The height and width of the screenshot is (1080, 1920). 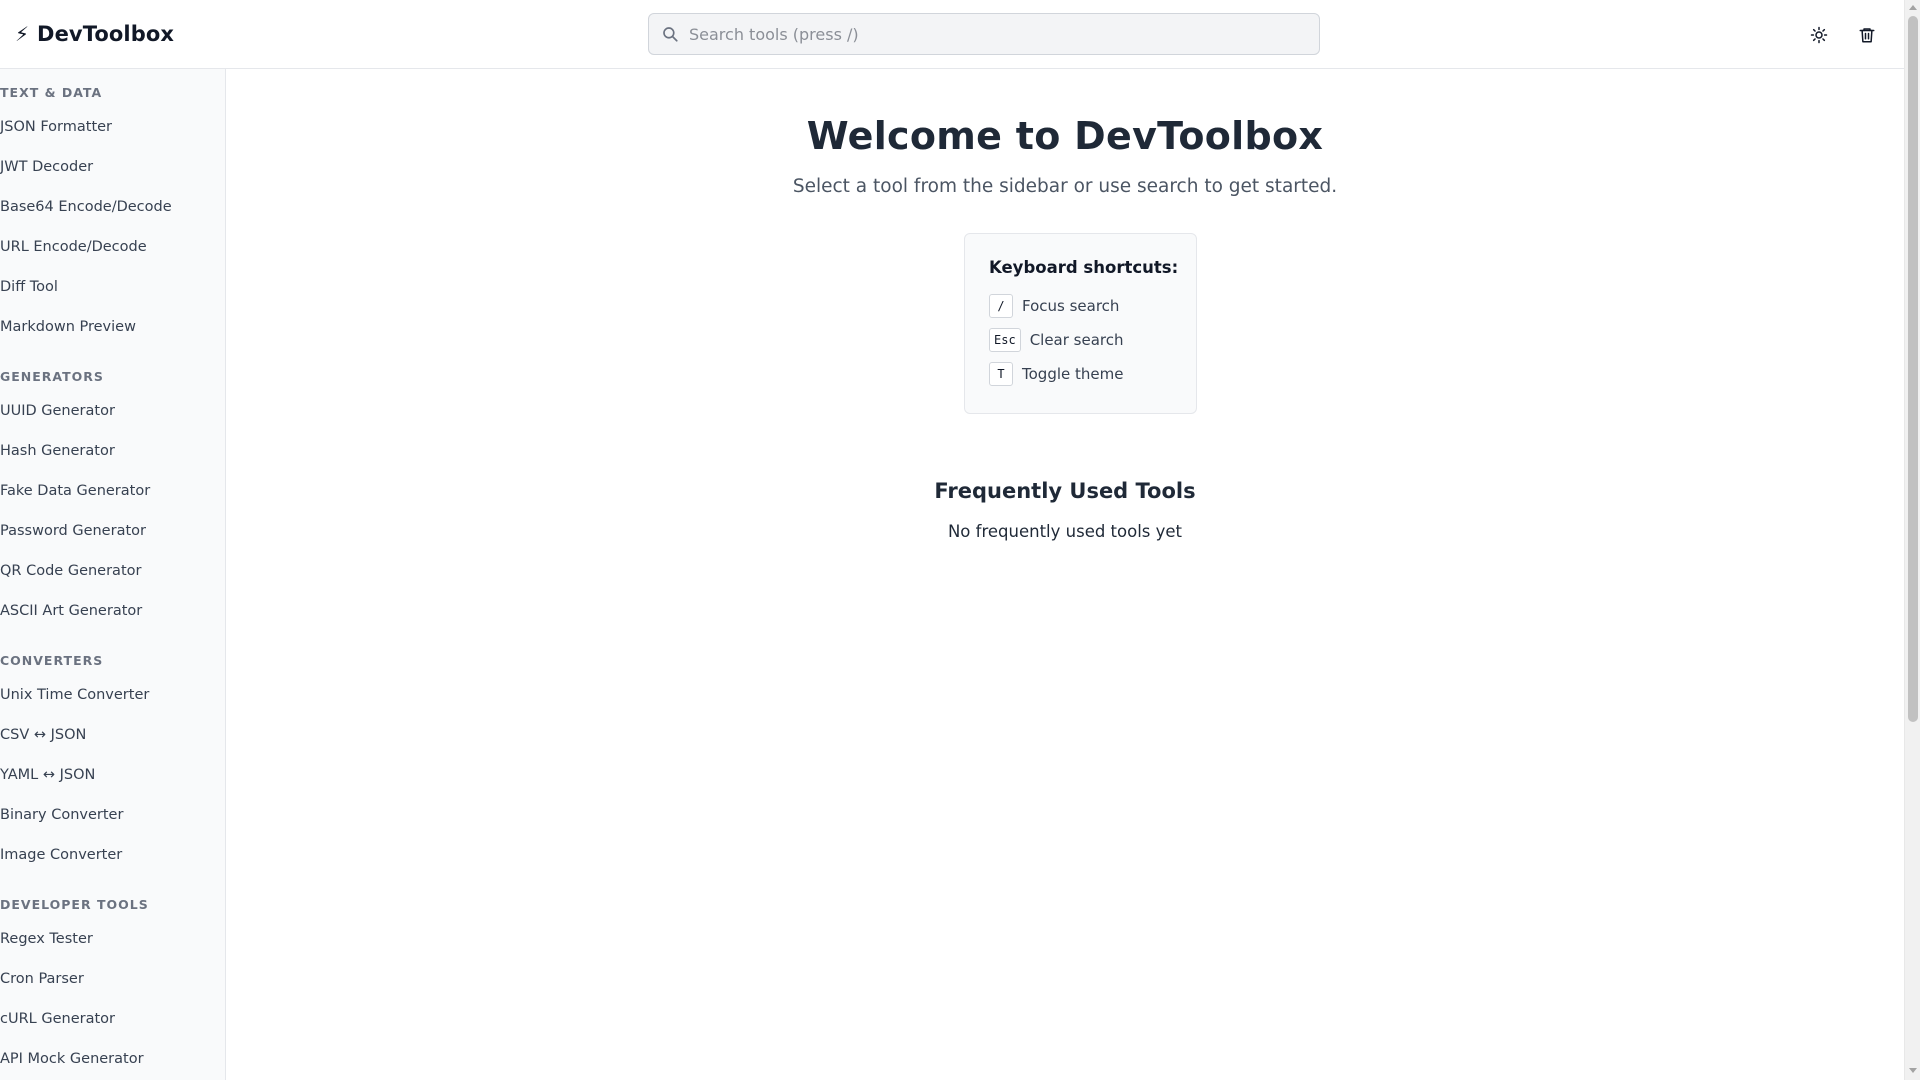 What do you see at coordinates (112, 1019) in the screenshot?
I see `sidebar-item-curl-generator: cURL Generator` at bounding box center [112, 1019].